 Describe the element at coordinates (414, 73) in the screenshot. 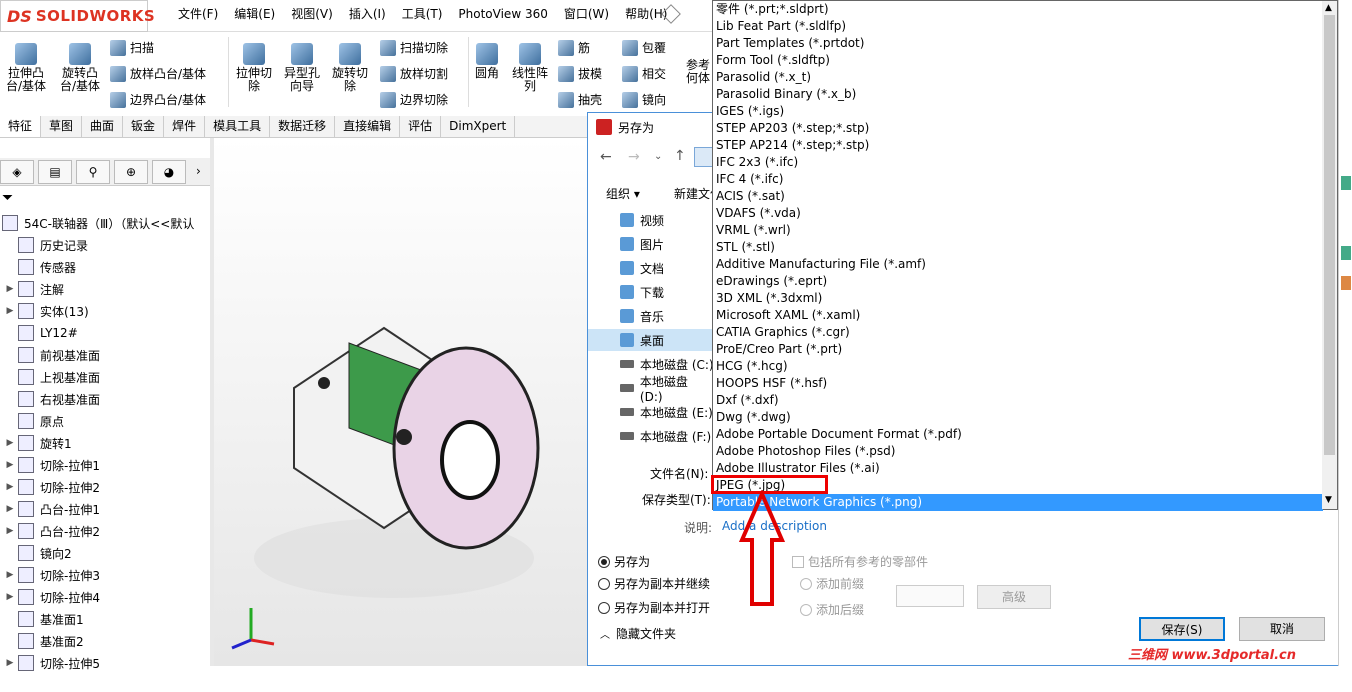

I see `lofted-cut-button: 放样切割` at that location.